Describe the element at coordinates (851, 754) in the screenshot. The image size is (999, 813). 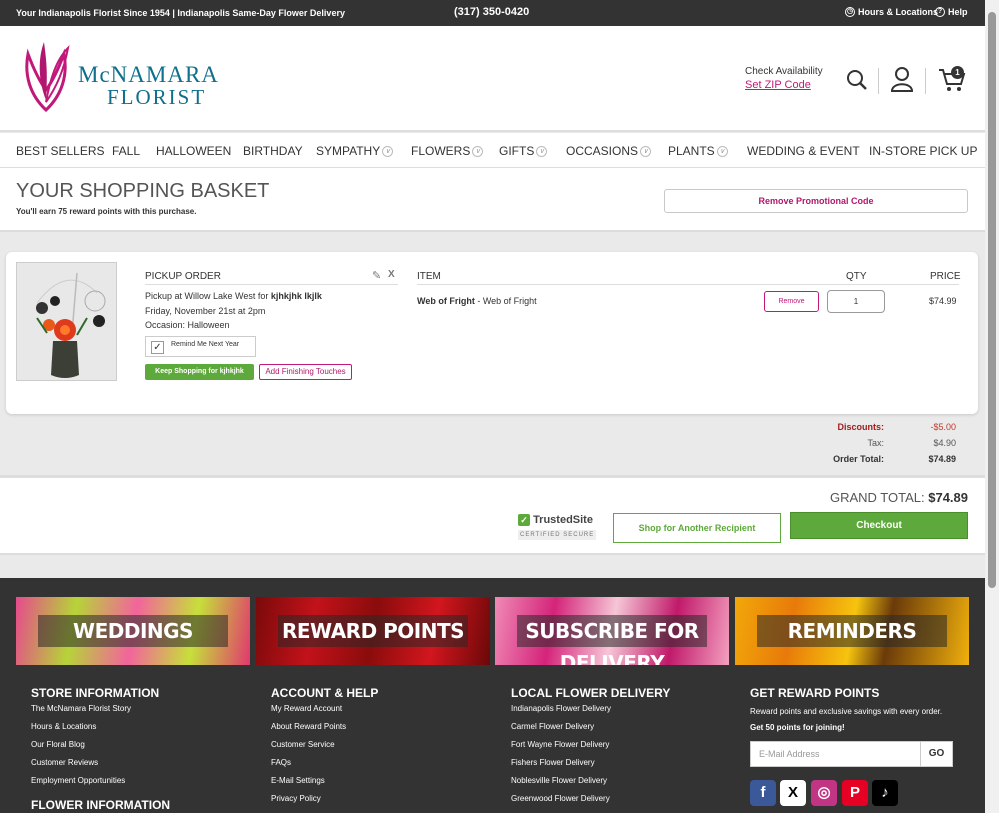
I see `email-signup-field: E-Mail Address GO` at that location.